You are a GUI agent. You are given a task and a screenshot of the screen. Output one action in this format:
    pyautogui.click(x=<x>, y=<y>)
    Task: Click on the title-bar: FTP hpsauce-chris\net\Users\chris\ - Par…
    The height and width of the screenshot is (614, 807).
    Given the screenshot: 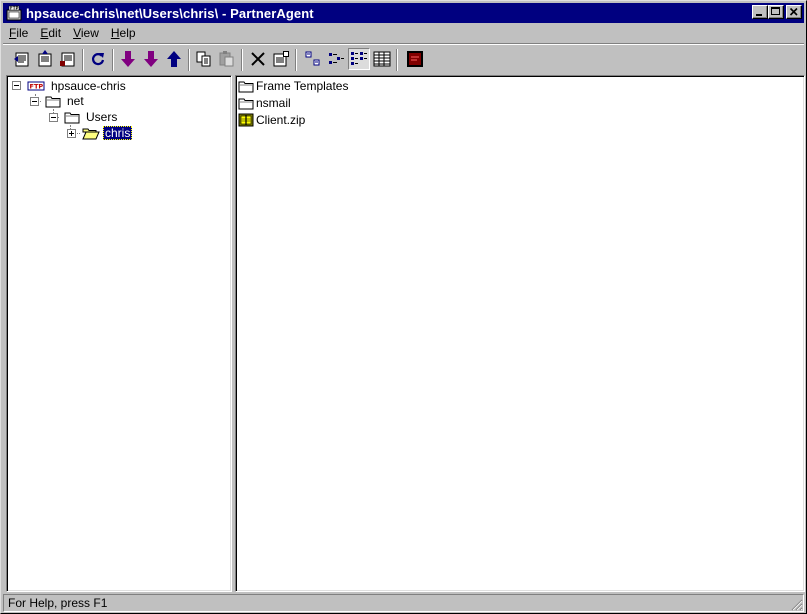 What is the action you would take?
    pyautogui.click(x=403, y=13)
    